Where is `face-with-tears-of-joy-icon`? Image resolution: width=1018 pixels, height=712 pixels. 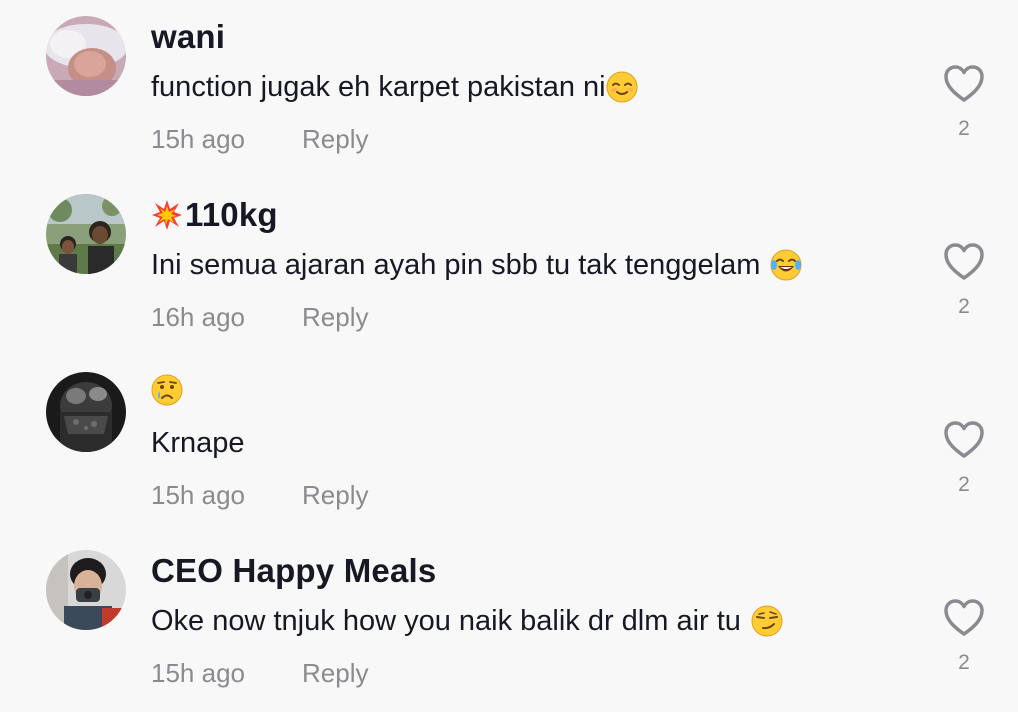 face-with-tears-of-joy-icon is located at coordinates (786, 265).